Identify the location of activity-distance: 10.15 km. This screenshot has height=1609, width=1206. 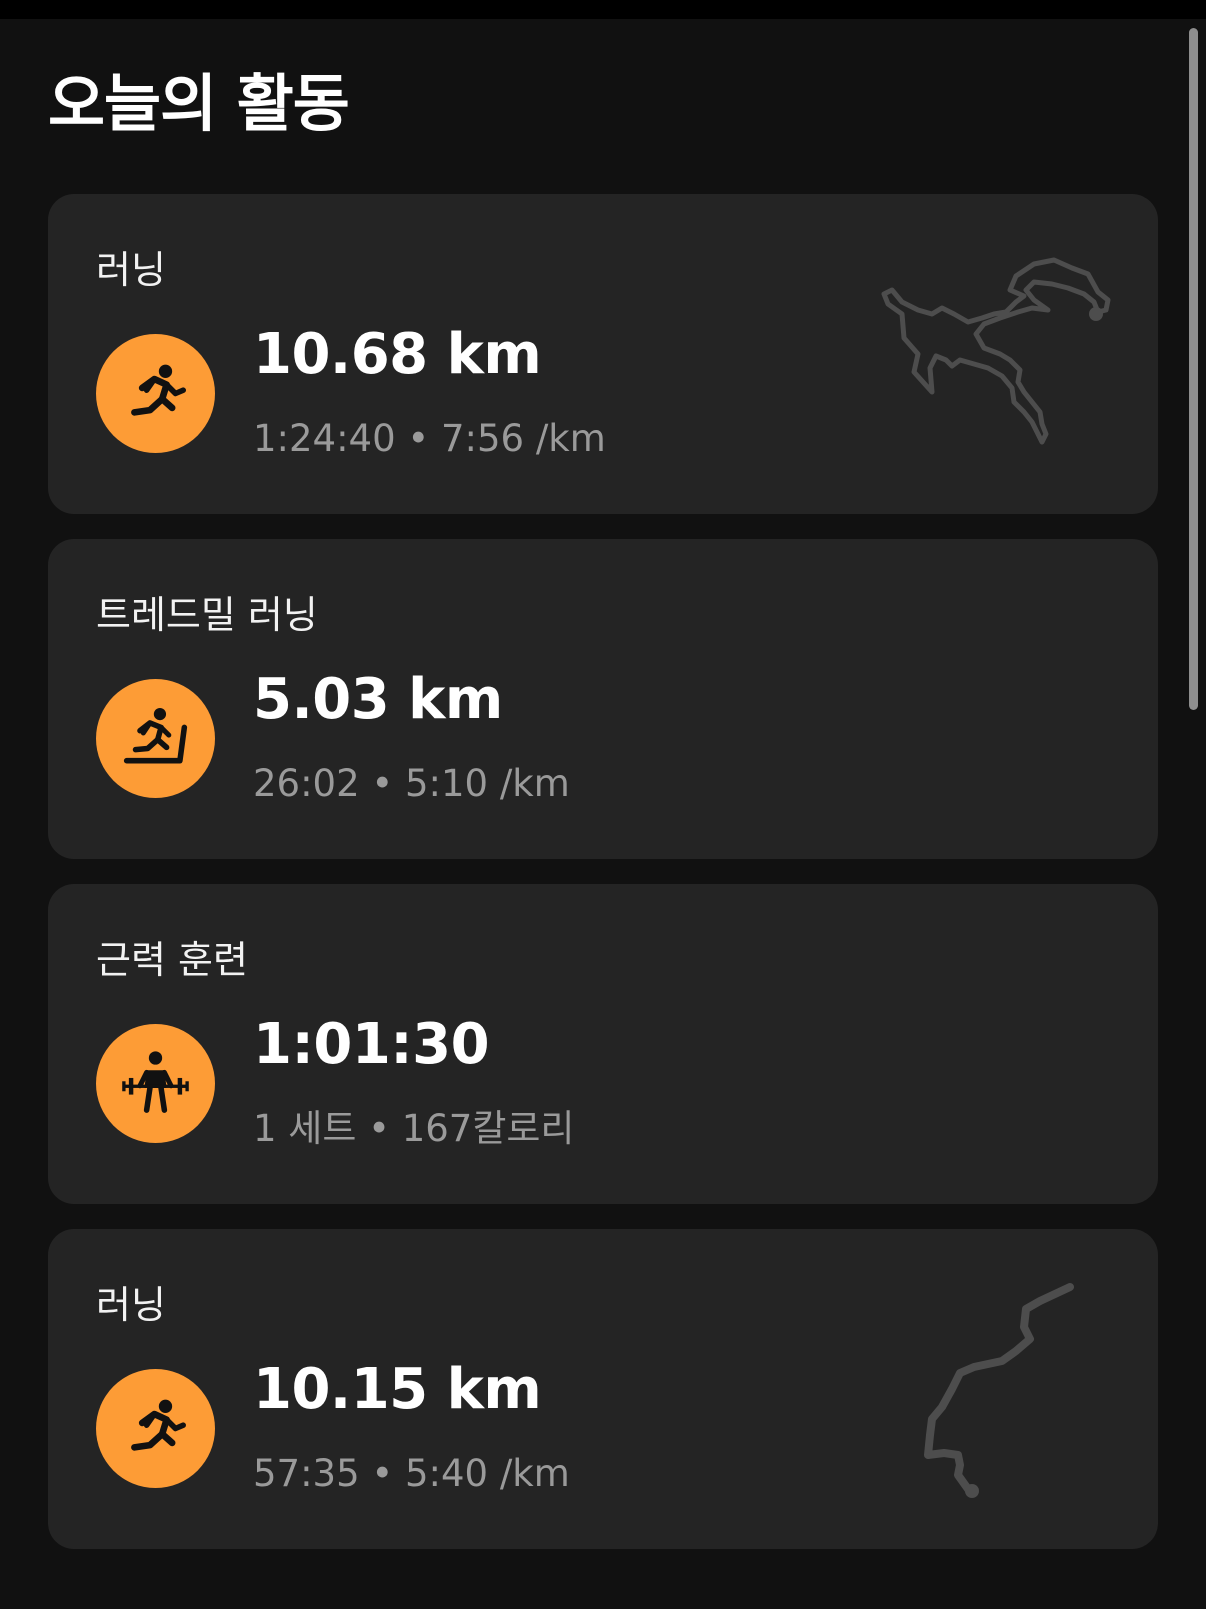
(397, 1389).